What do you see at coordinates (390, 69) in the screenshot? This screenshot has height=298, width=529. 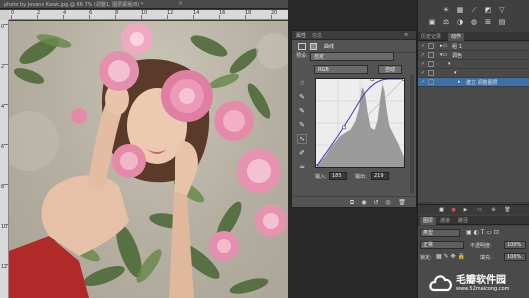 I see `auto-button: 自动` at bounding box center [390, 69].